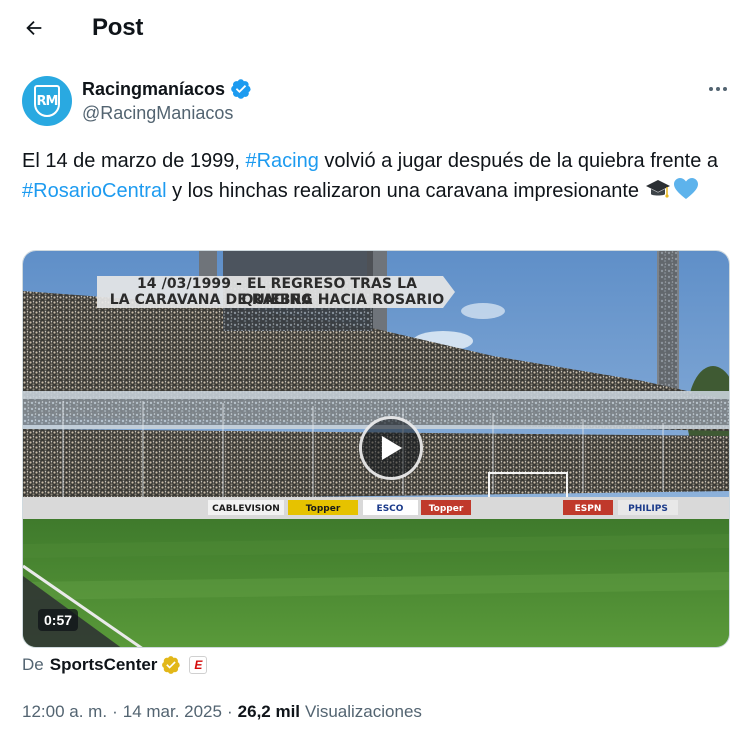  I want to click on tweet-text-segment: El 14 de marzo de 1999,, so click(134, 161).